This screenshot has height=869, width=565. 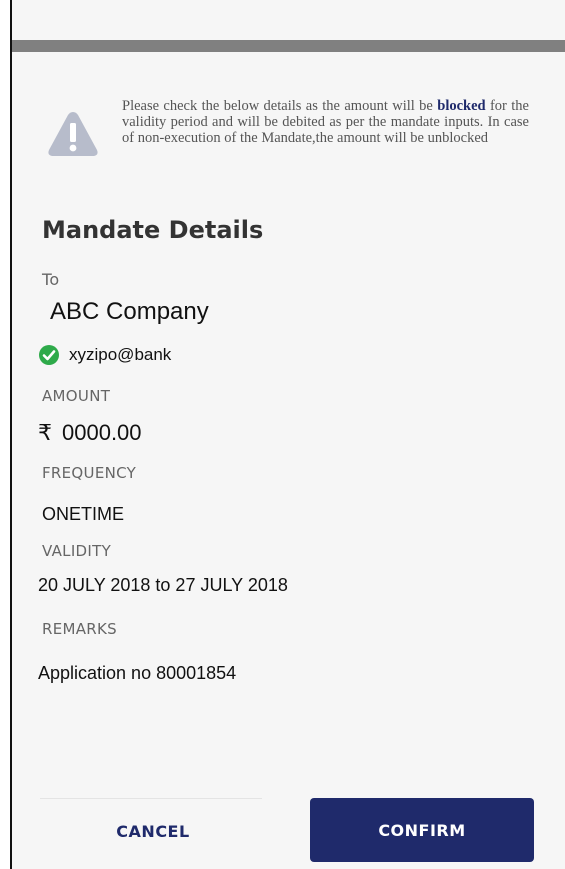 What do you see at coordinates (83, 514) in the screenshot?
I see `frequency-value: ONETIME` at bounding box center [83, 514].